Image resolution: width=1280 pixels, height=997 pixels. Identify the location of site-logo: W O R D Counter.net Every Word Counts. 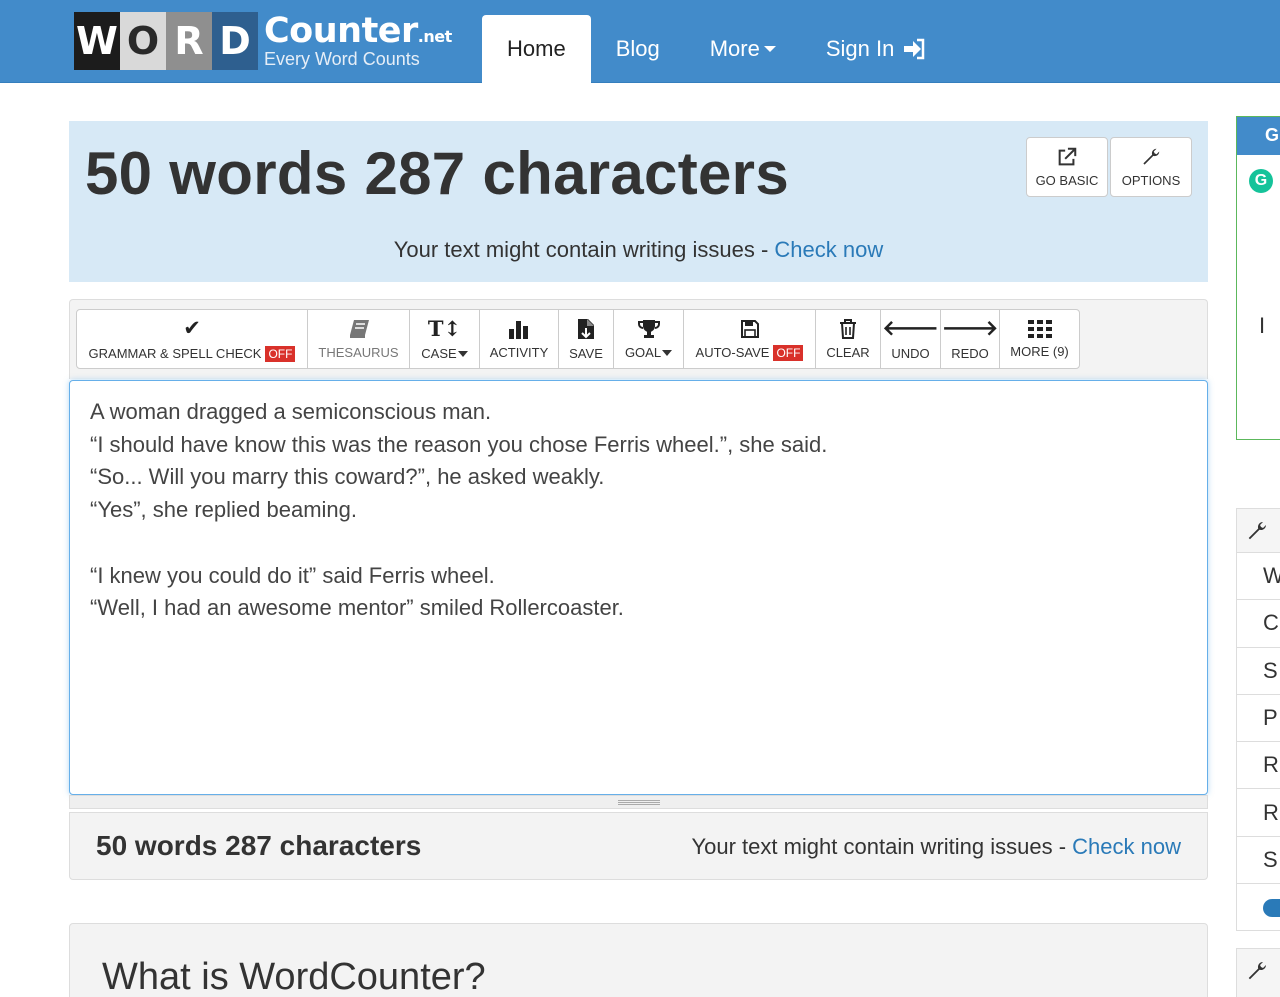
(263, 41).